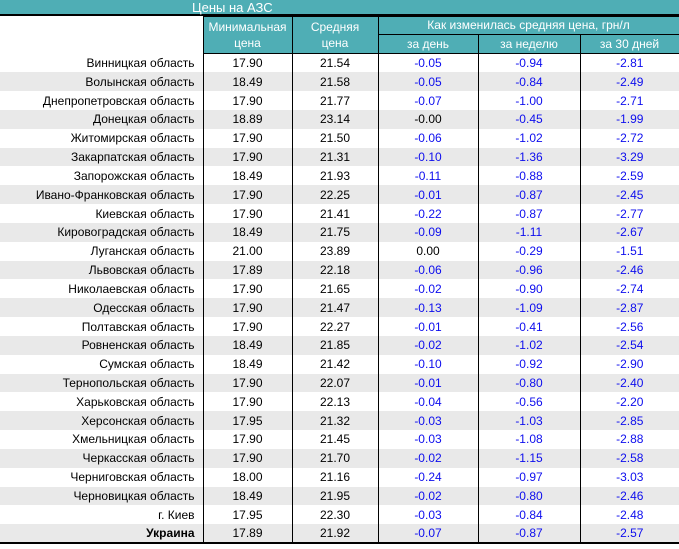 The width and height of the screenshot is (679, 549). What do you see at coordinates (335, 26) in the screenshot?
I see `col-header-avg-price-line1: Средняя` at bounding box center [335, 26].